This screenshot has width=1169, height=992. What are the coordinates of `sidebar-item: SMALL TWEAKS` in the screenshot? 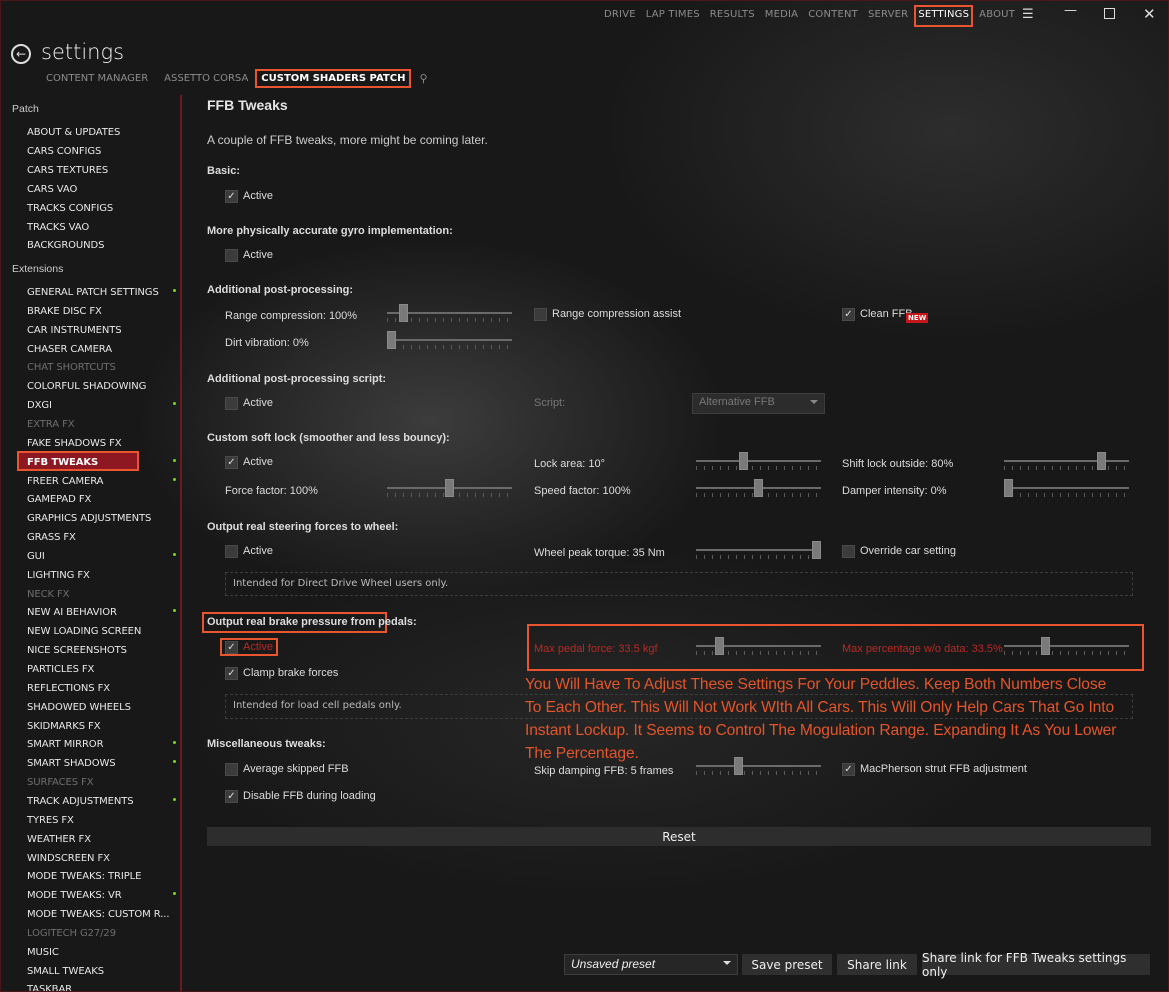 It's located at (65, 971).